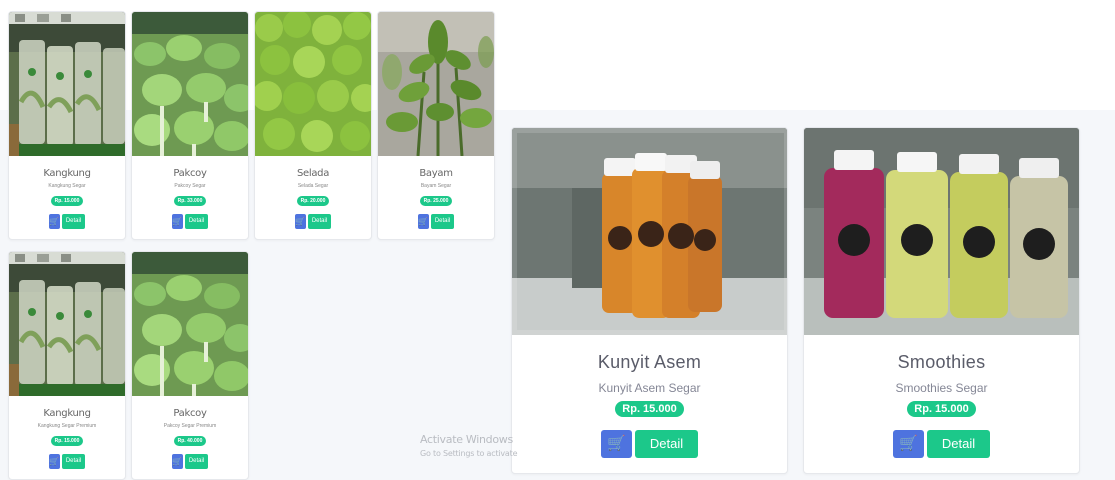 This screenshot has width=1115, height=480. Describe the element at coordinates (436, 84) in the screenshot. I see `product-image-bayam` at that location.